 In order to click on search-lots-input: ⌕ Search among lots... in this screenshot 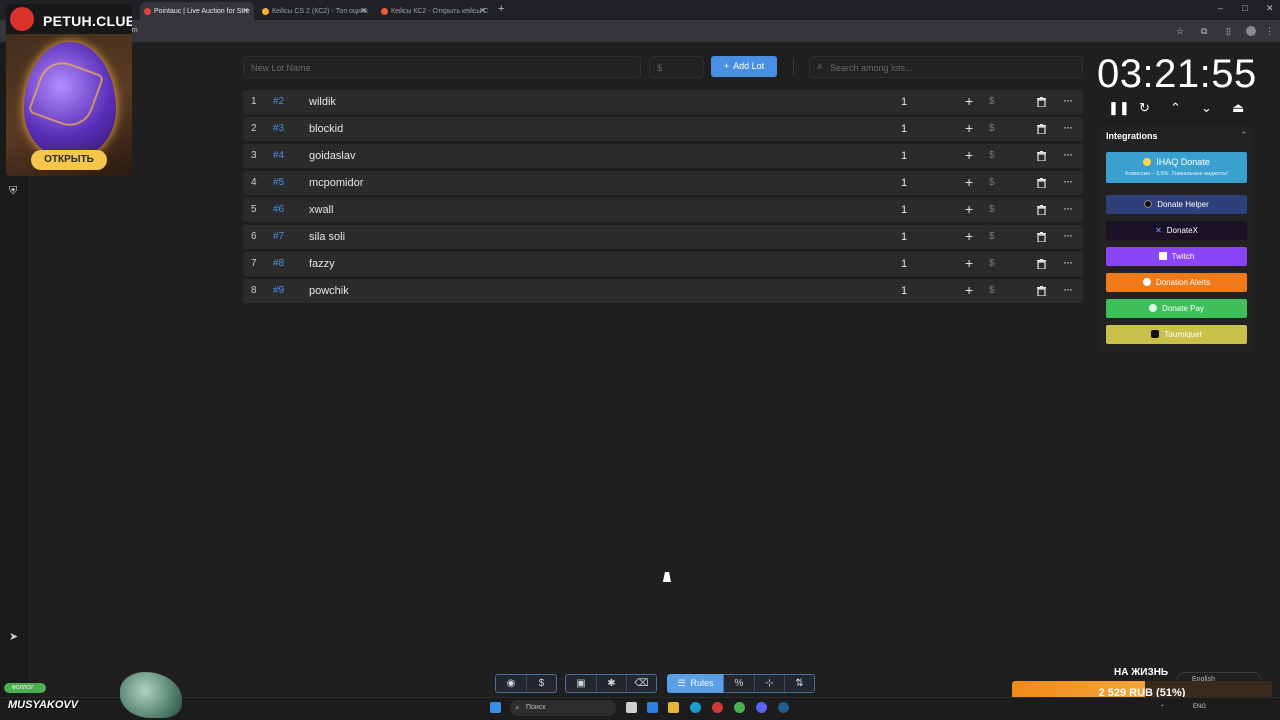, I will do `click(946, 67)`.